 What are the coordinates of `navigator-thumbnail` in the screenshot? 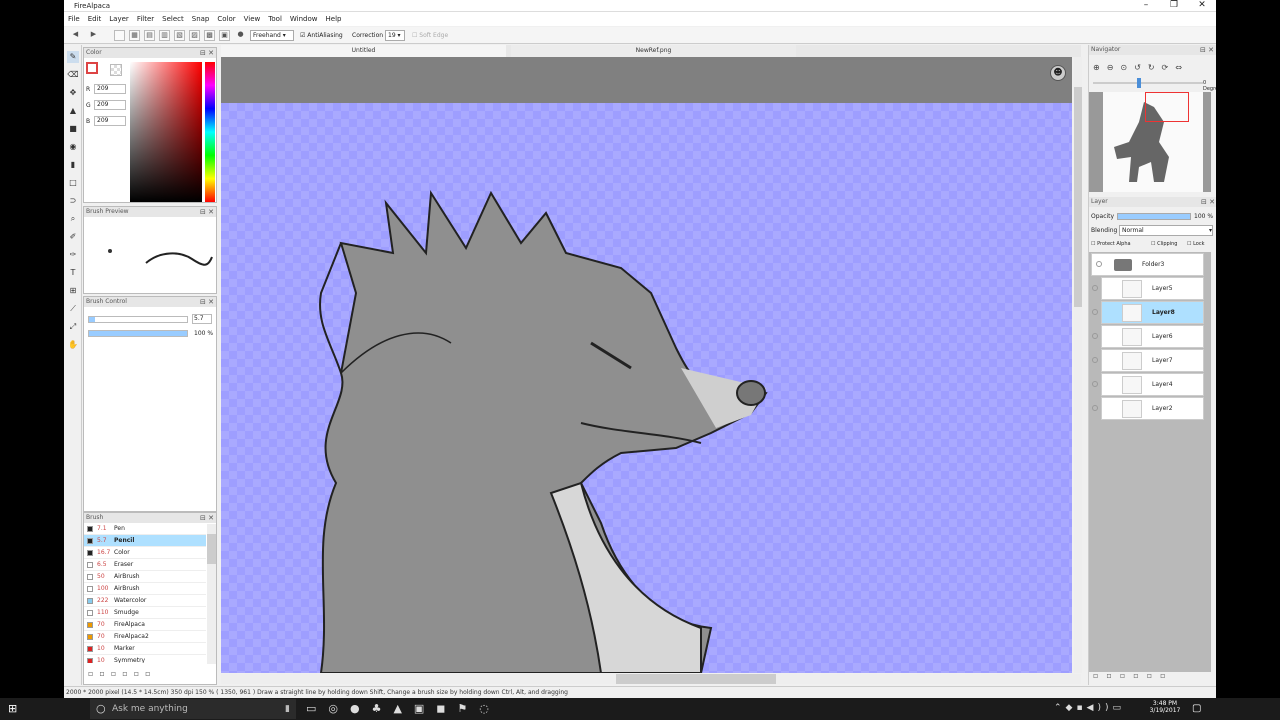 It's located at (1150, 142).